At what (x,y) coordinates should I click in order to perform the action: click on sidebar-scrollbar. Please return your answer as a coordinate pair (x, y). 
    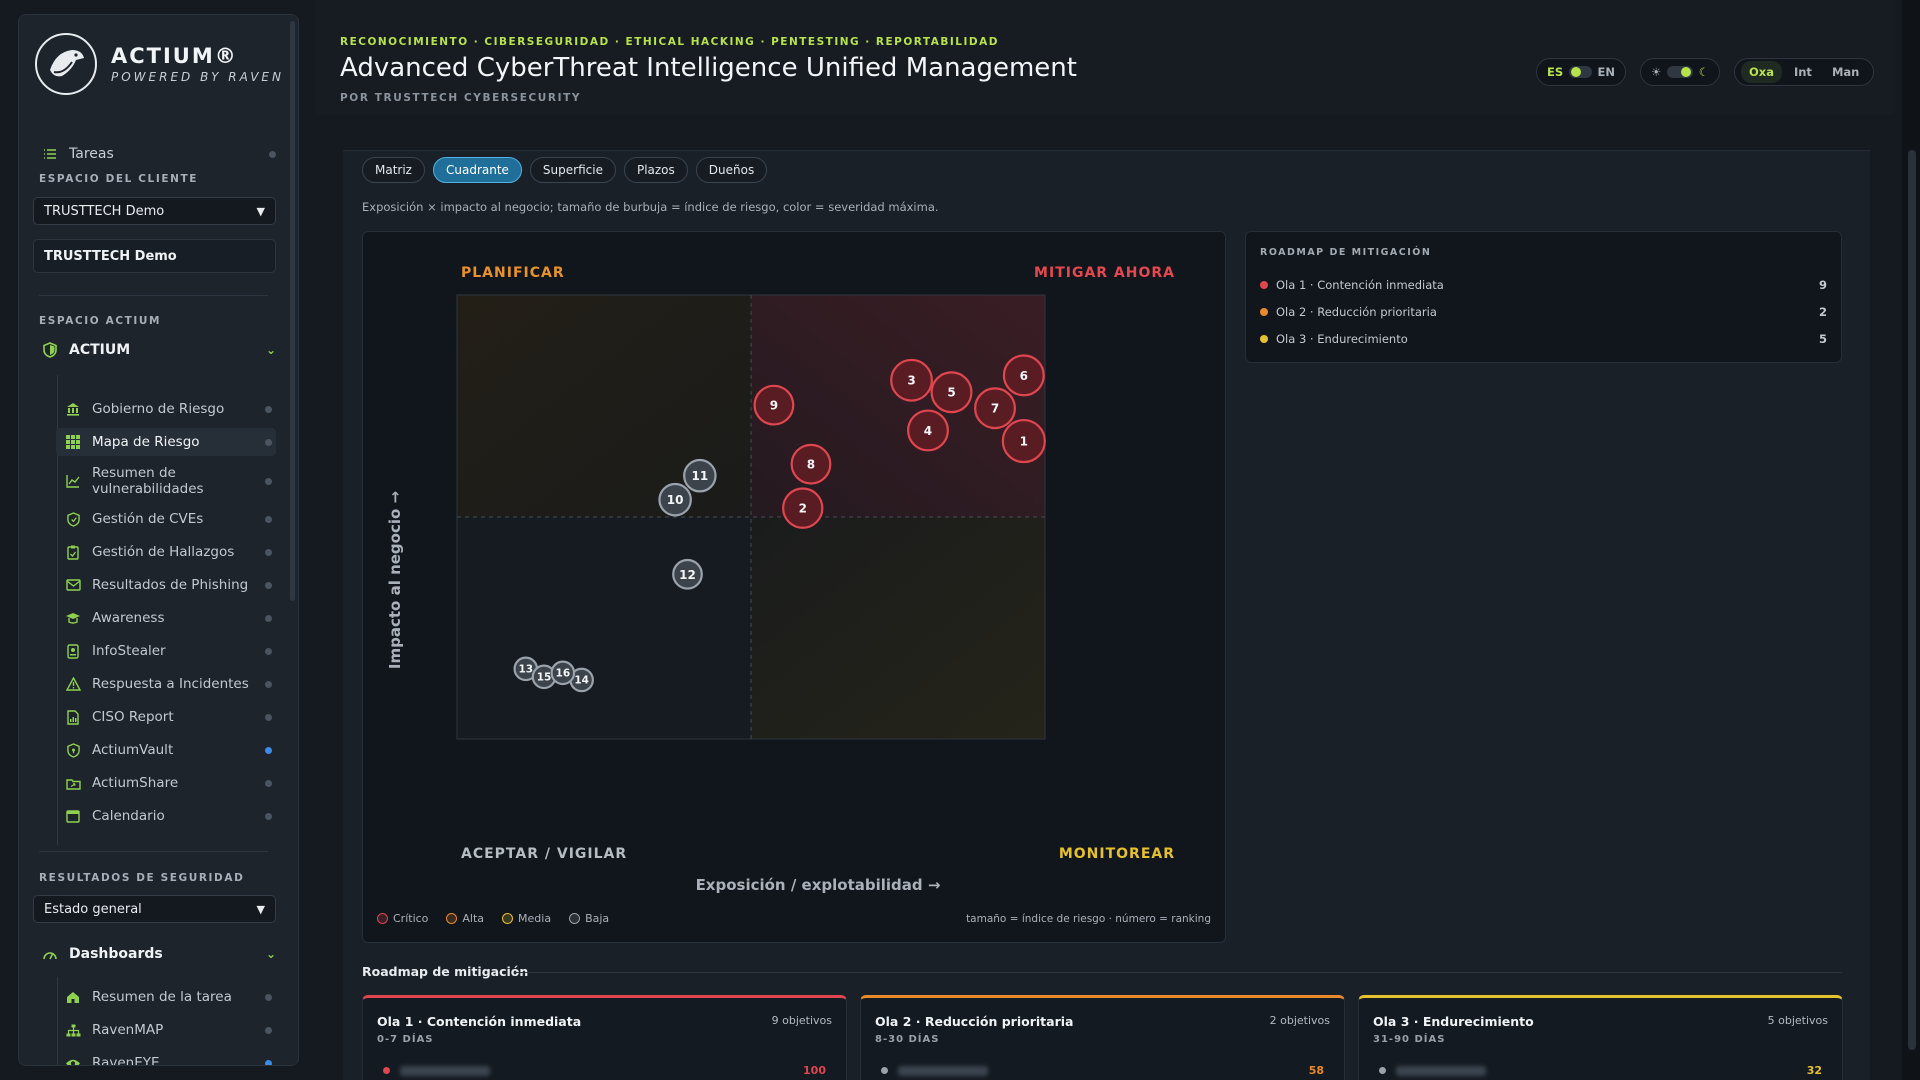
    Looking at the image, I should click on (292, 311).